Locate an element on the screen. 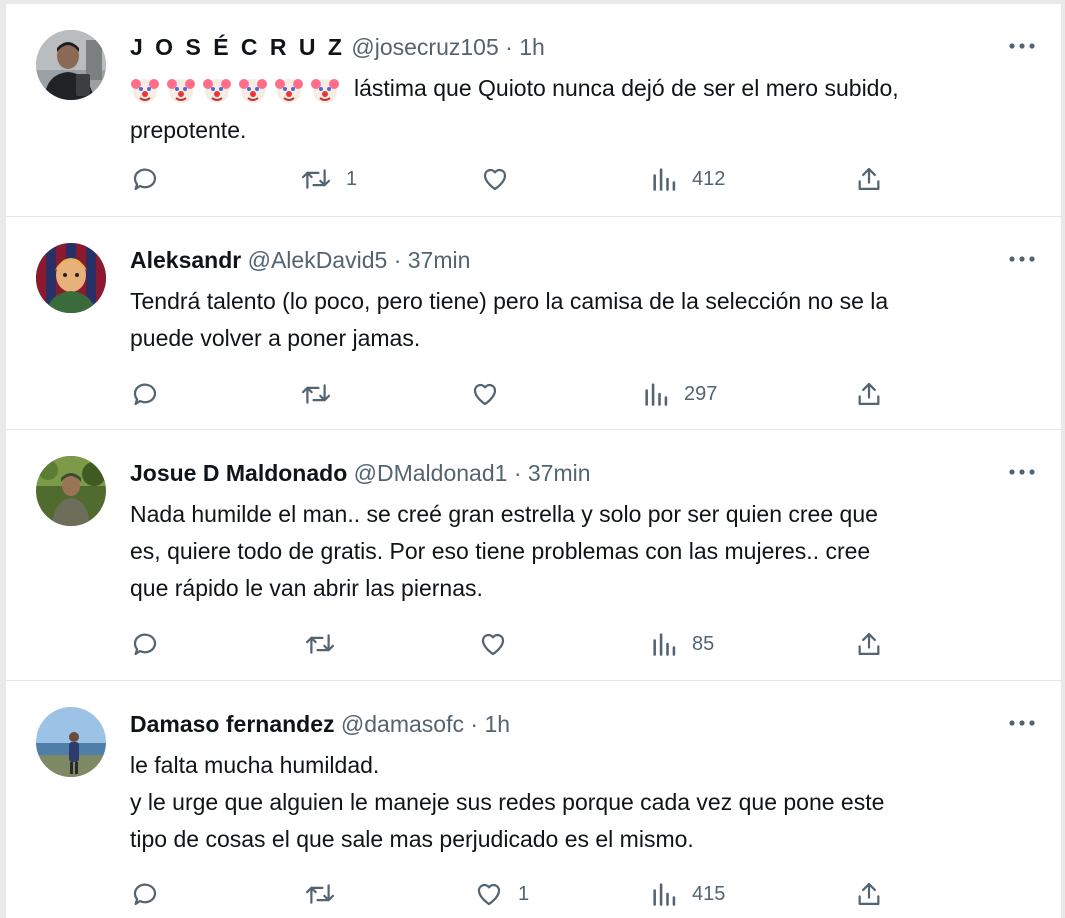 The height and width of the screenshot is (918, 1065). tweet-header: Damaso fernandez @damasofc · 1h is located at coordinates (320, 724).